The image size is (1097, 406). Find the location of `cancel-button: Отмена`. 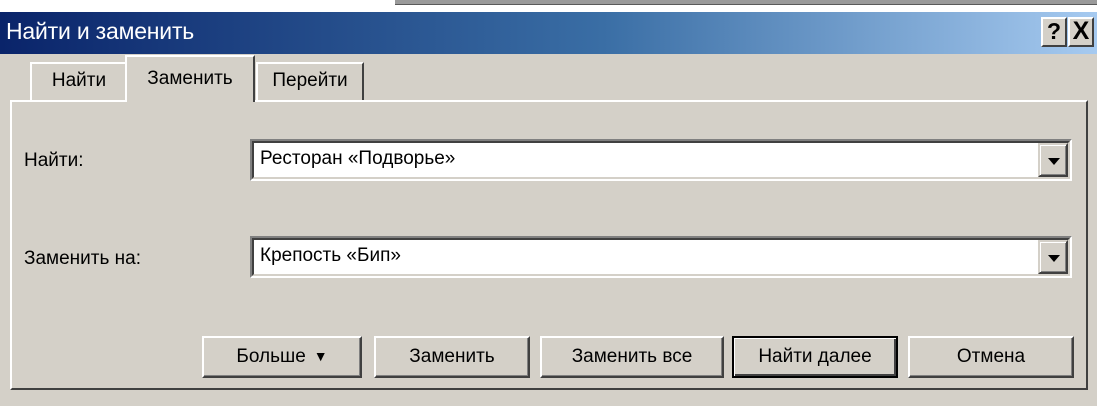

cancel-button: Отмена is located at coordinates (991, 357).